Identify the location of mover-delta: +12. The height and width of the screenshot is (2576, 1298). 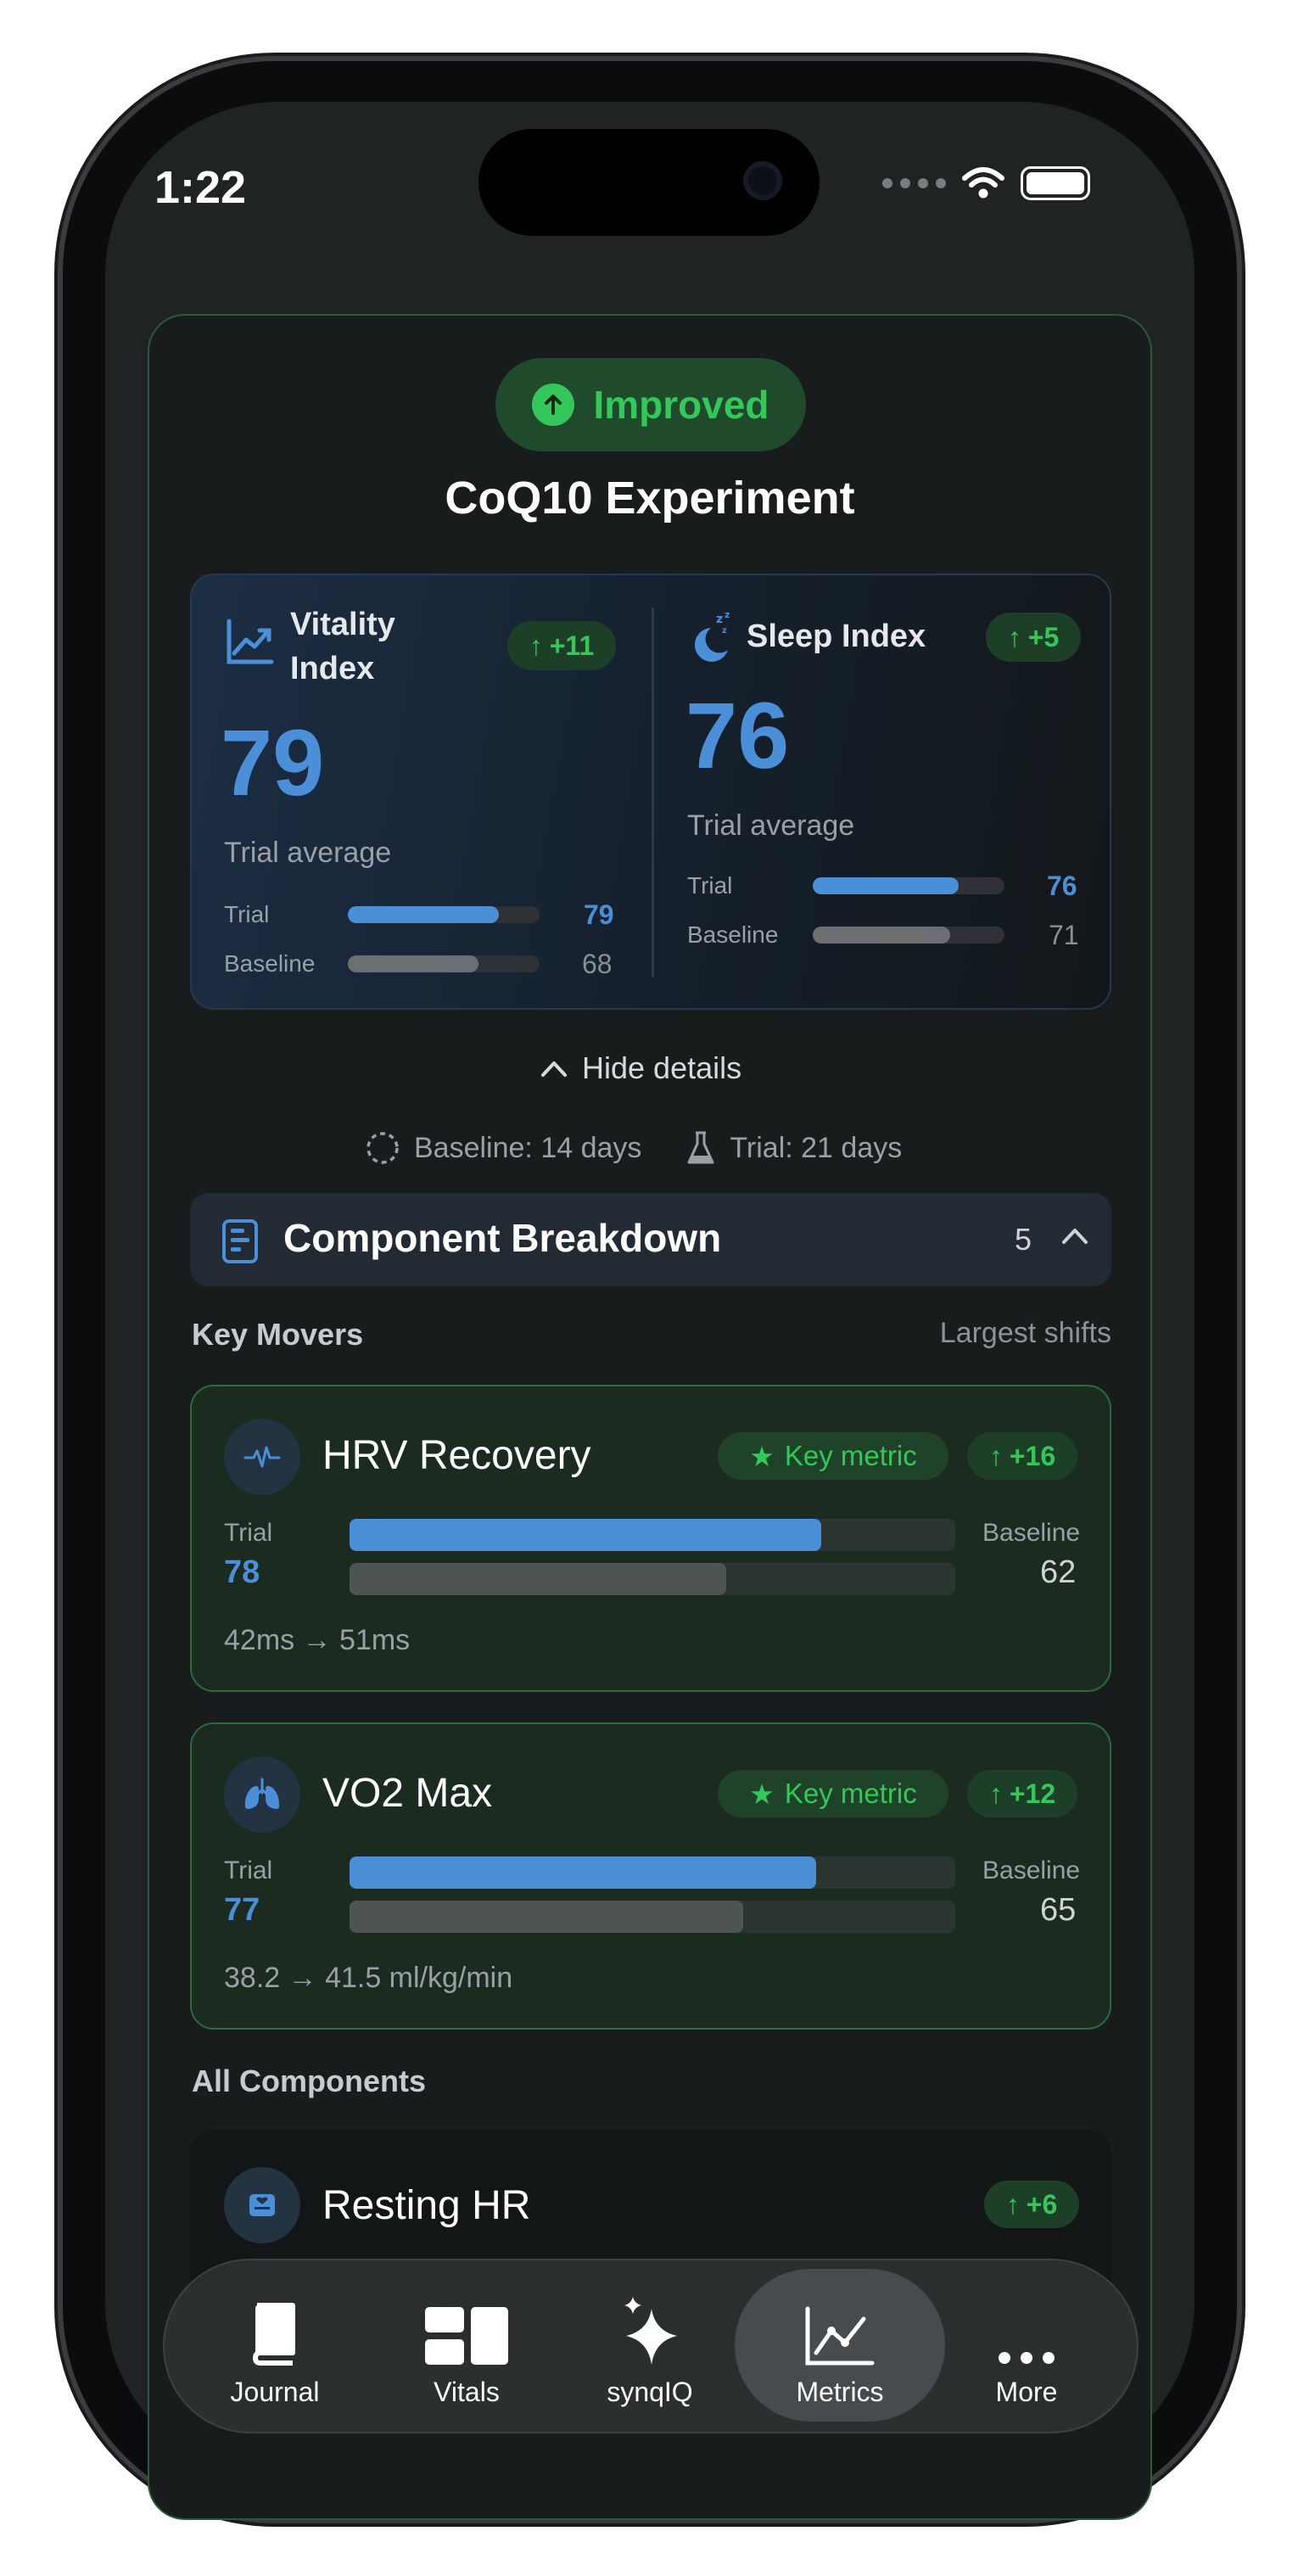
(1032, 1794).